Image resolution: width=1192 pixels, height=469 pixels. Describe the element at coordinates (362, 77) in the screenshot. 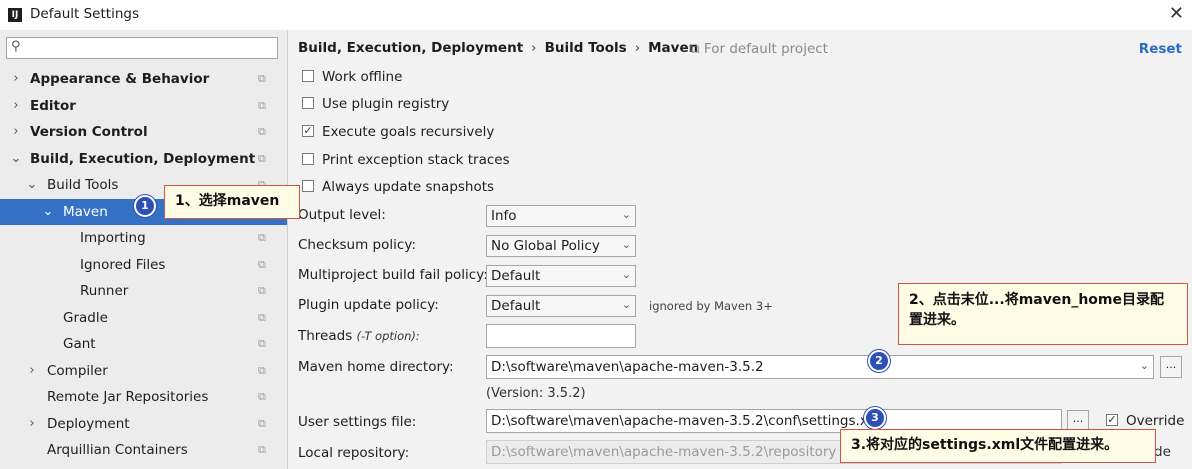

I see `checkbox-label: Work offline` at that location.